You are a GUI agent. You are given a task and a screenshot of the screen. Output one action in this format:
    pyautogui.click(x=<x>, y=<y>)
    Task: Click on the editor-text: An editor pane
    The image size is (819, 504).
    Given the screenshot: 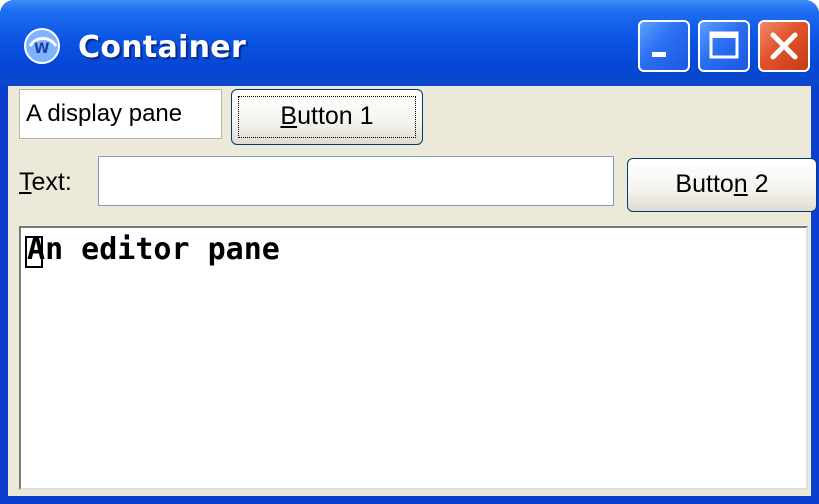 What is the action you would take?
    pyautogui.click(x=153, y=249)
    